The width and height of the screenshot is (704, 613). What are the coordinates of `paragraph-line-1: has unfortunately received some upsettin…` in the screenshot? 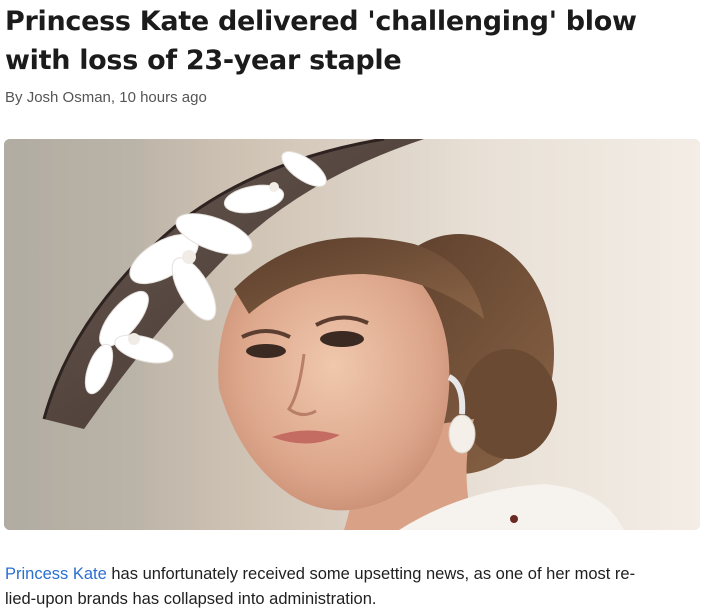 It's located at (371, 574).